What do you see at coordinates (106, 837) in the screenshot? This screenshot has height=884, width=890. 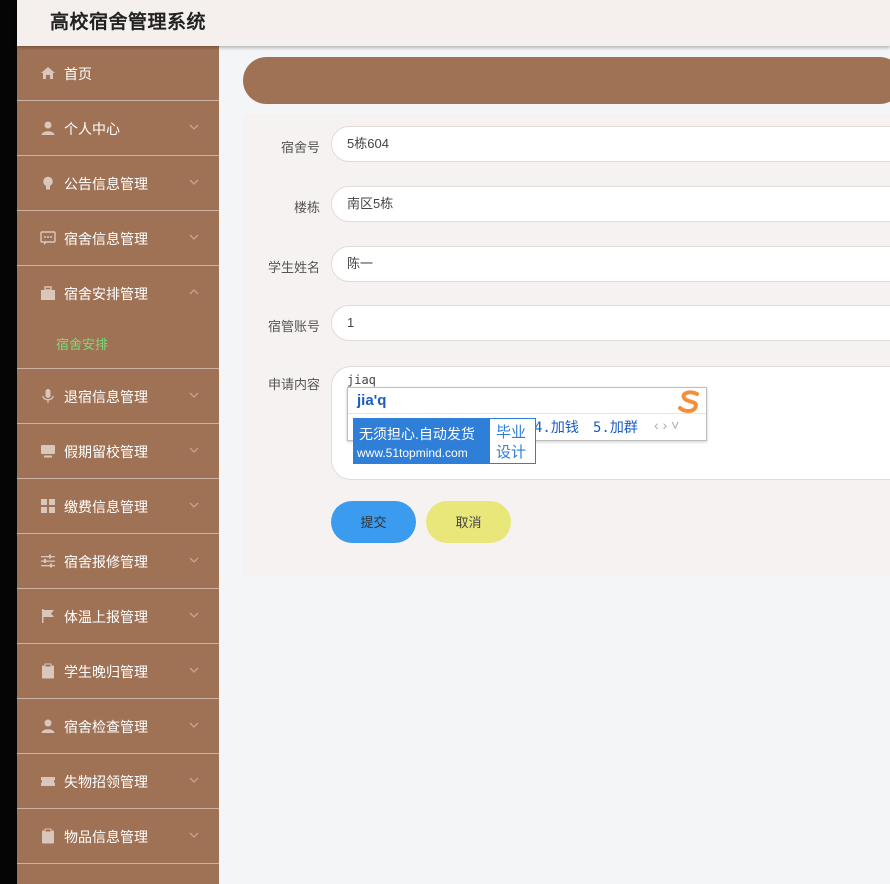 I see `sidebar-item-label: 物品信息管理` at bounding box center [106, 837].